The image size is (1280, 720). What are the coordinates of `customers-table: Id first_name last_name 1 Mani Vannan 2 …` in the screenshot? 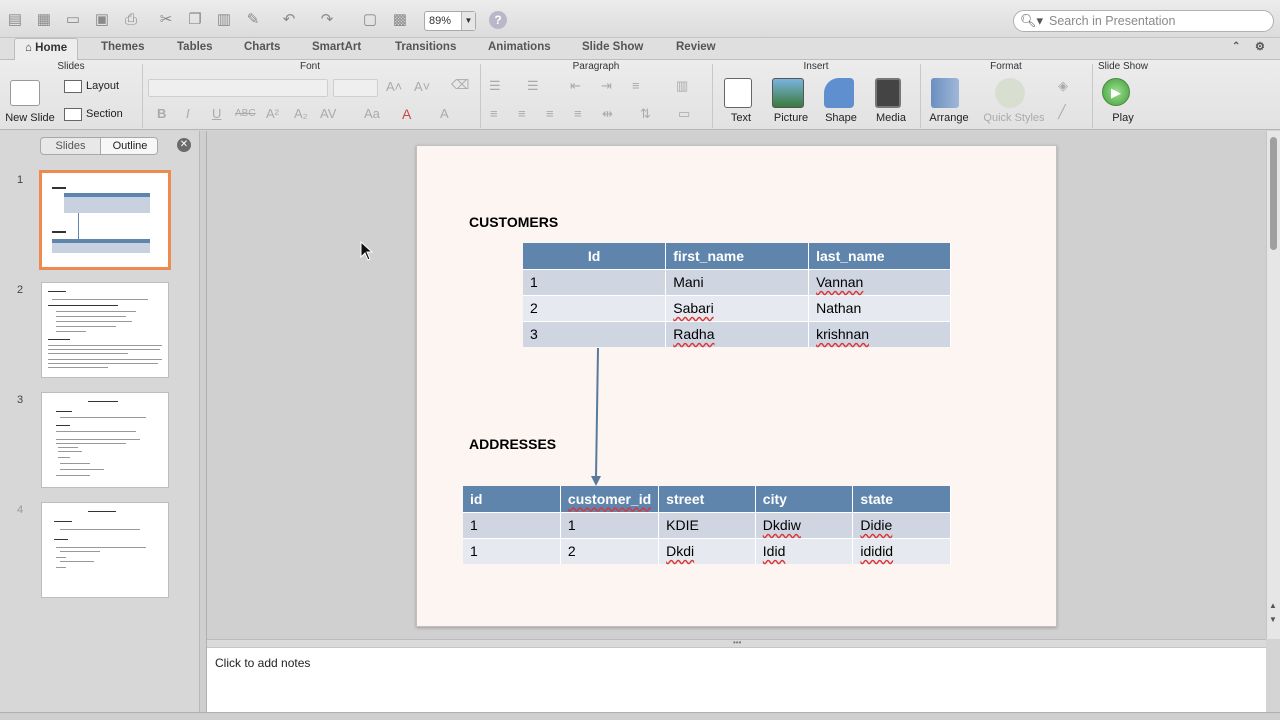 It's located at (737, 295).